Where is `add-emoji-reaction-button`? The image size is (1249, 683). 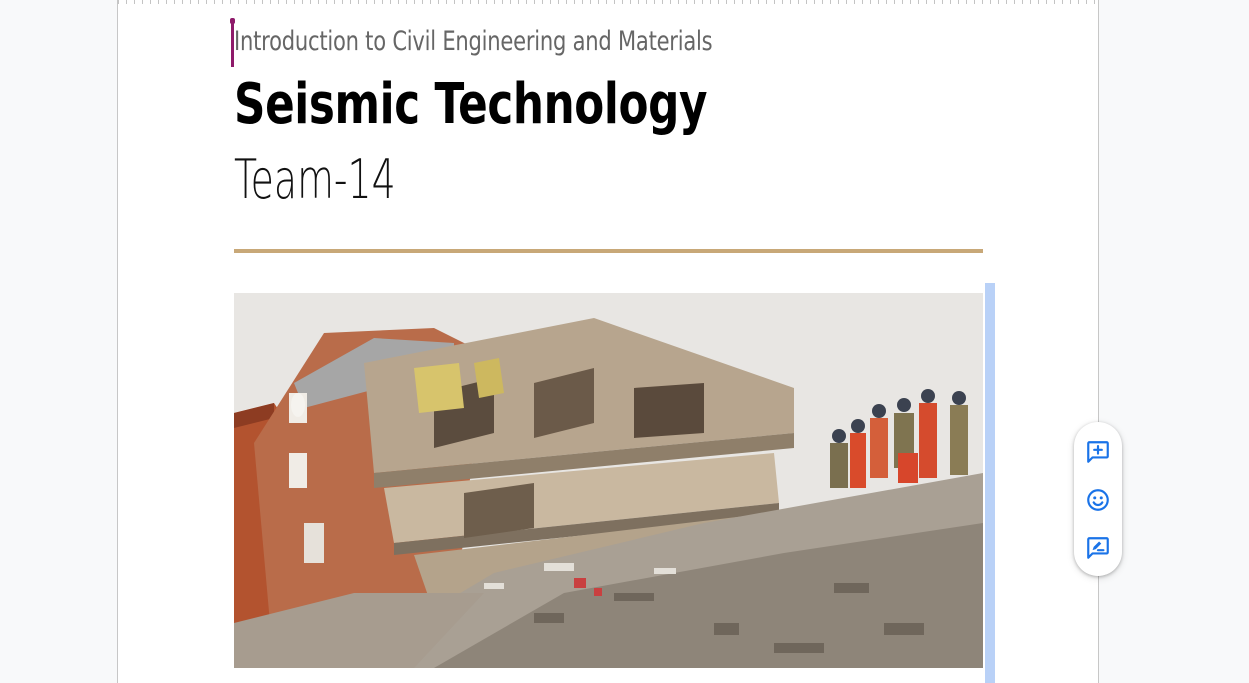 add-emoji-reaction-button is located at coordinates (1098, 500).